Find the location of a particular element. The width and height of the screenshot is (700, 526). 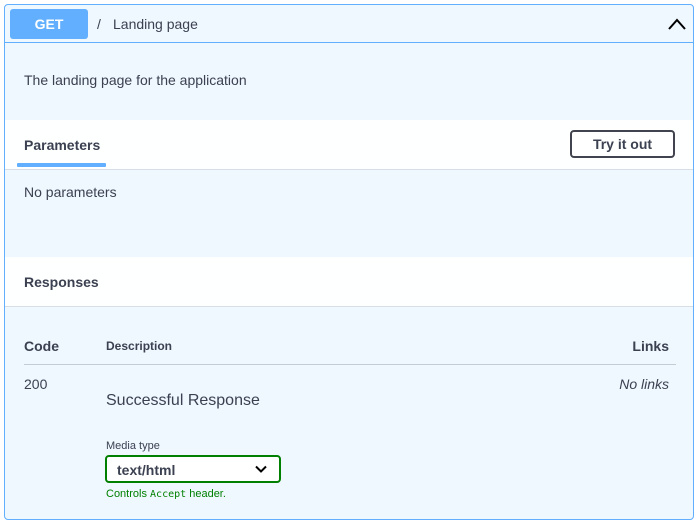

media-help-suffix: header. is located at coordinates (207, 494).